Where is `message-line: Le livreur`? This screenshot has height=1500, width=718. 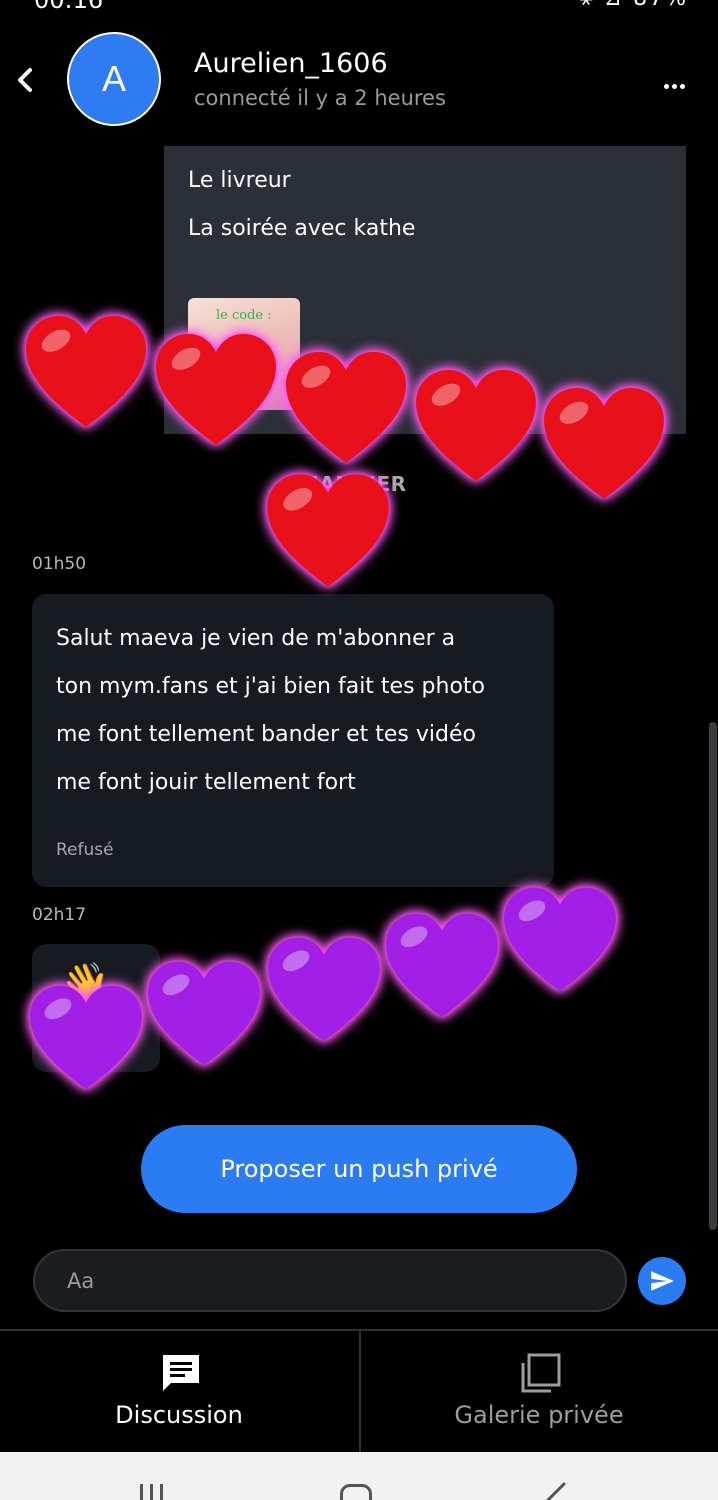
message-line: Le livreur is located at coordinates (239, 180).